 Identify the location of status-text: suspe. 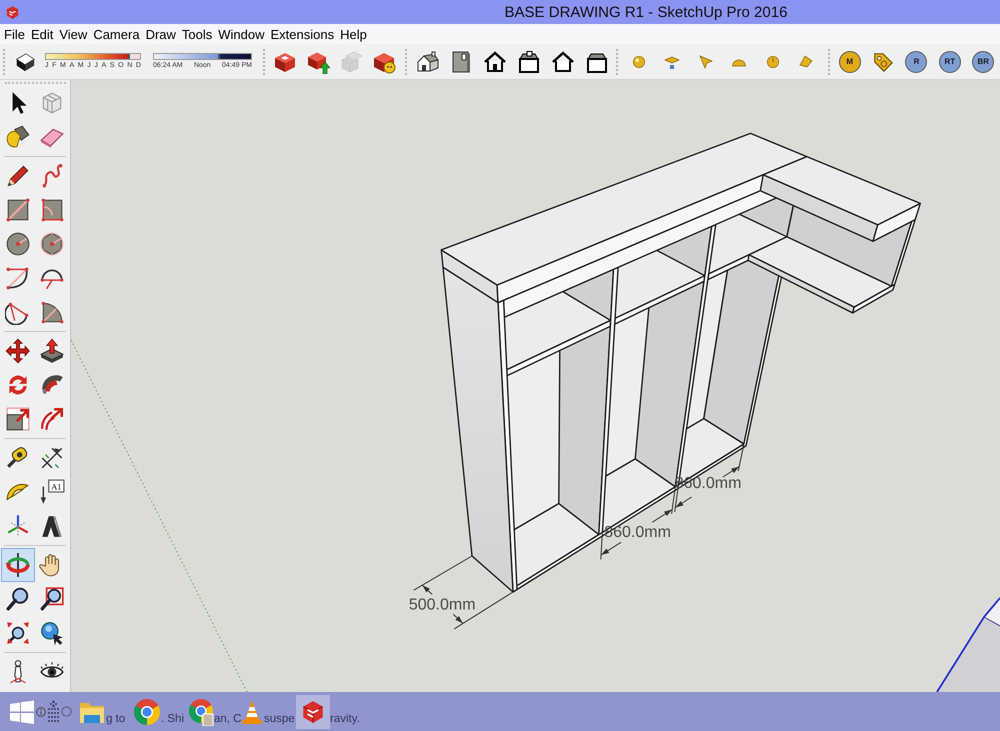
(279, 719).